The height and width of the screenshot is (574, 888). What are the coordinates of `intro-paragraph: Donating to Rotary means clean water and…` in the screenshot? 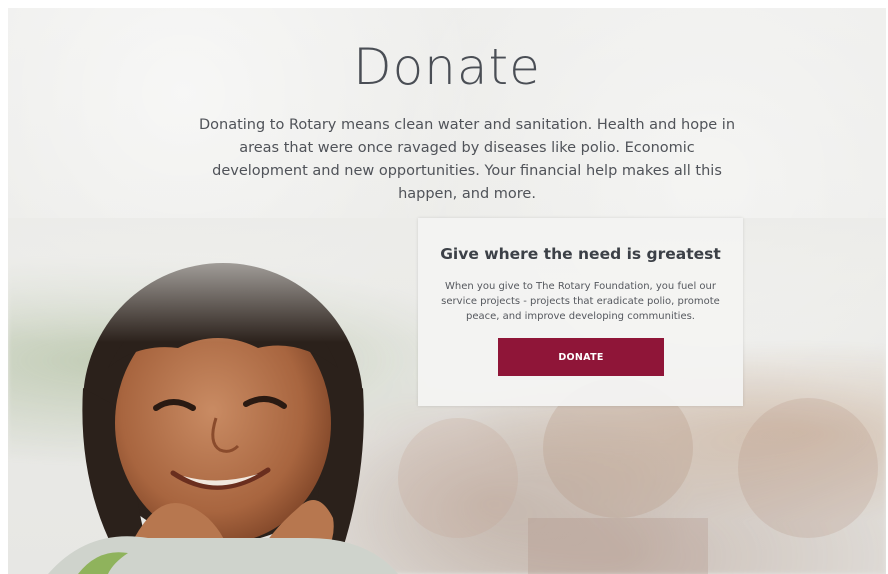 It's located at (467, 159).